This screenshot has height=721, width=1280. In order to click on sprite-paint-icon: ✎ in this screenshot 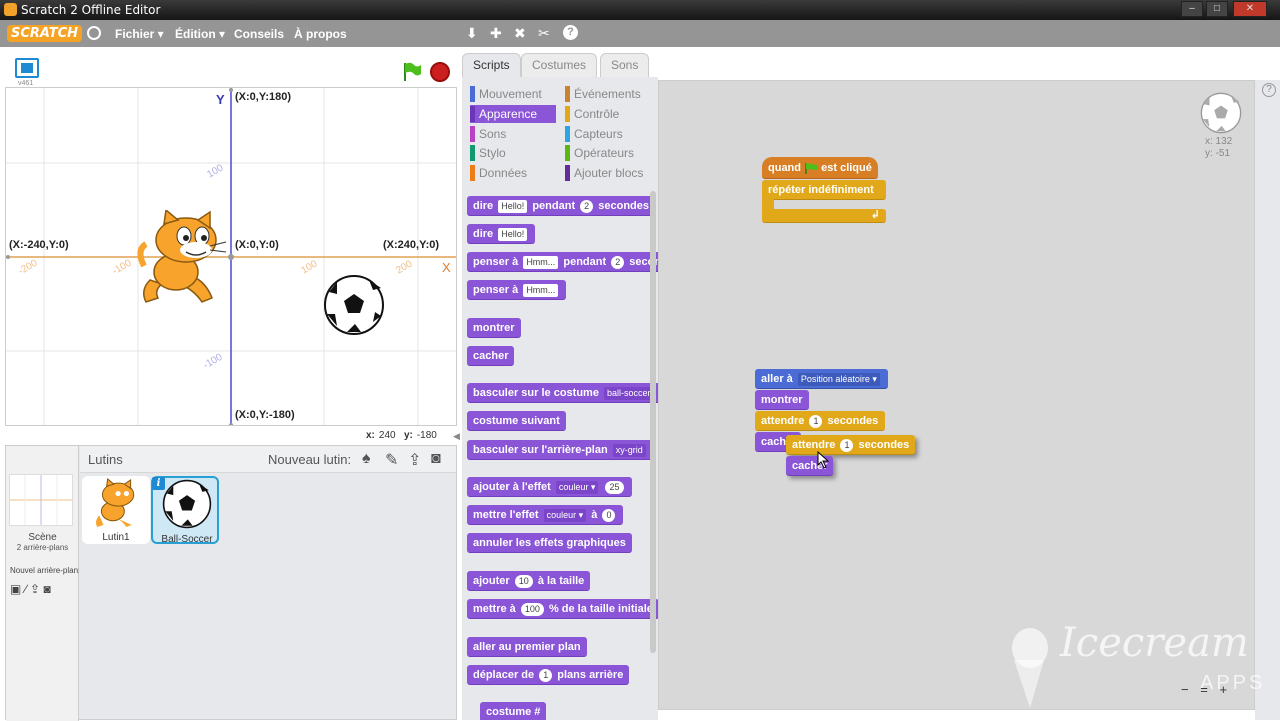, I will do `click(391, 460)`.